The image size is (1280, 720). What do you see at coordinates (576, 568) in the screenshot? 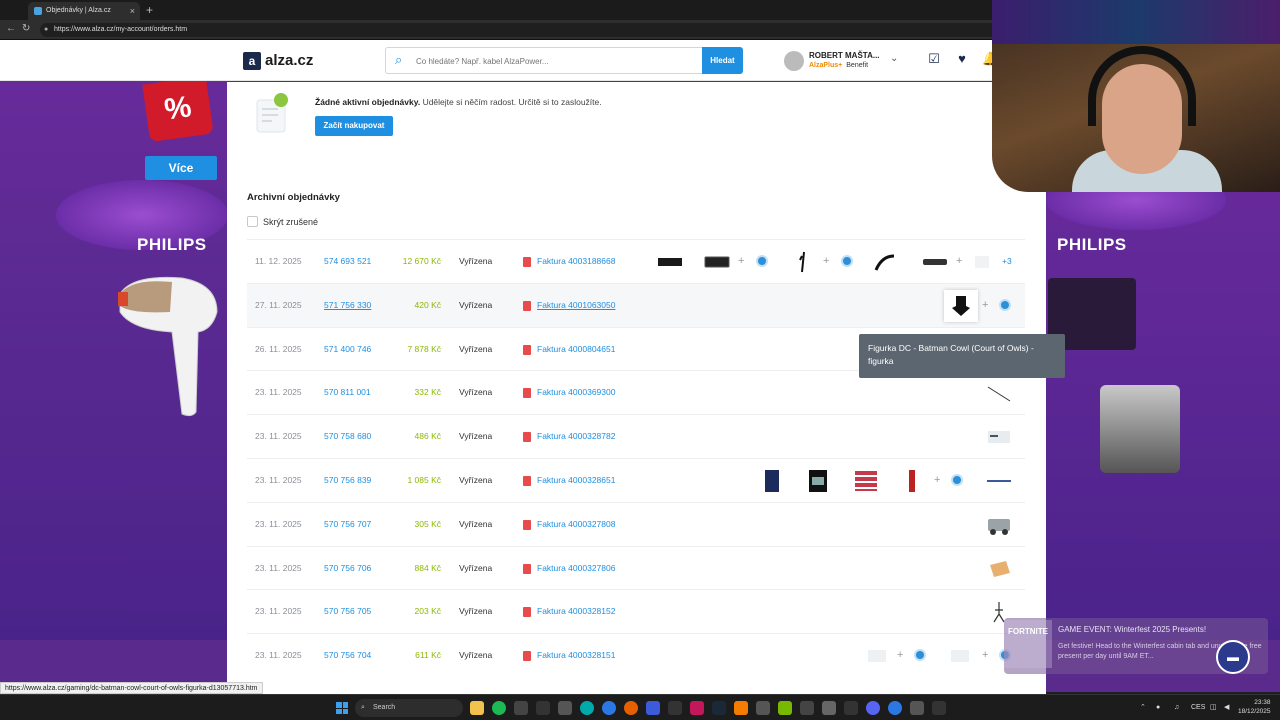
I see `invoice-link: Faktura 4000327806` at bounding box center [576, 568].